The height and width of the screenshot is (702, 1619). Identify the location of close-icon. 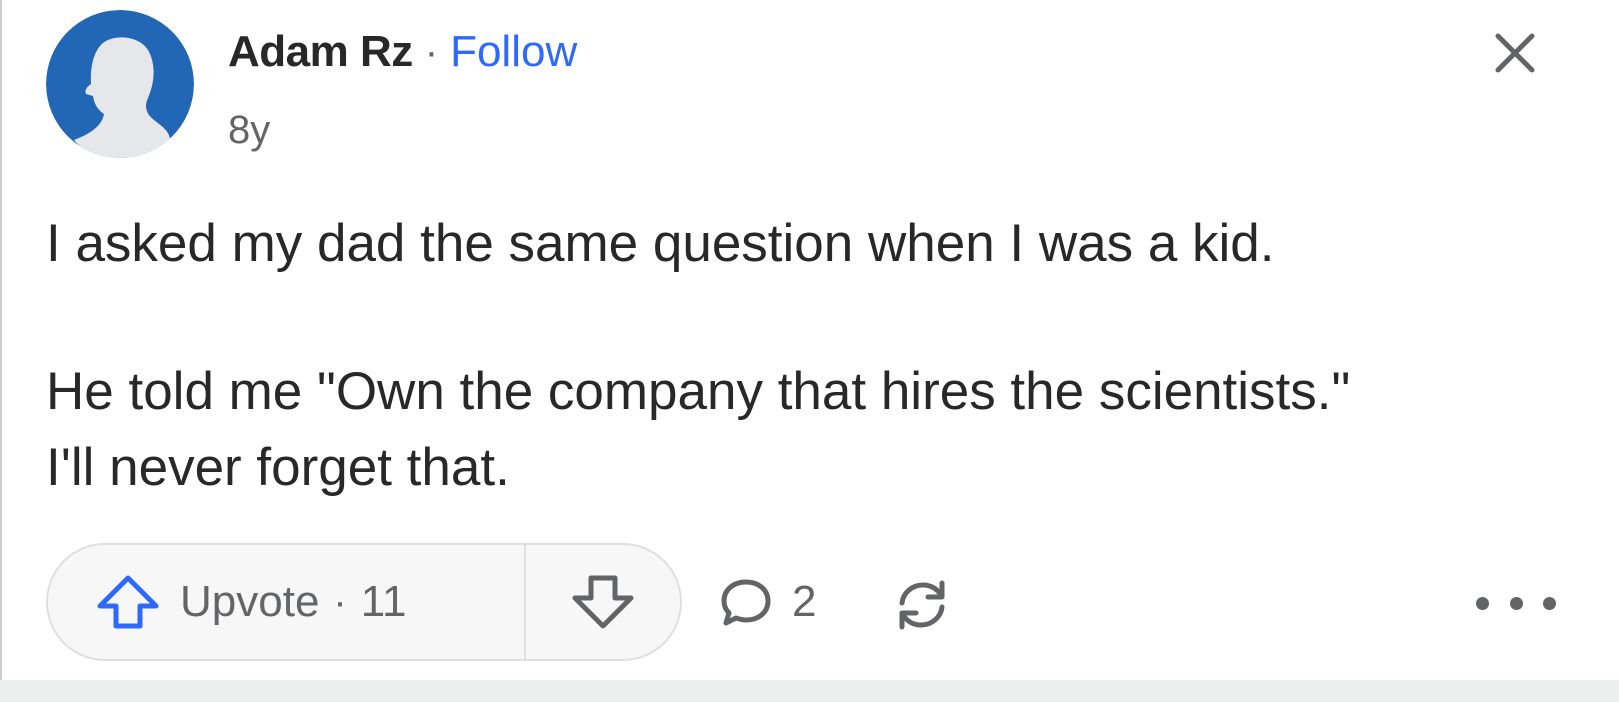
(1515, 53).